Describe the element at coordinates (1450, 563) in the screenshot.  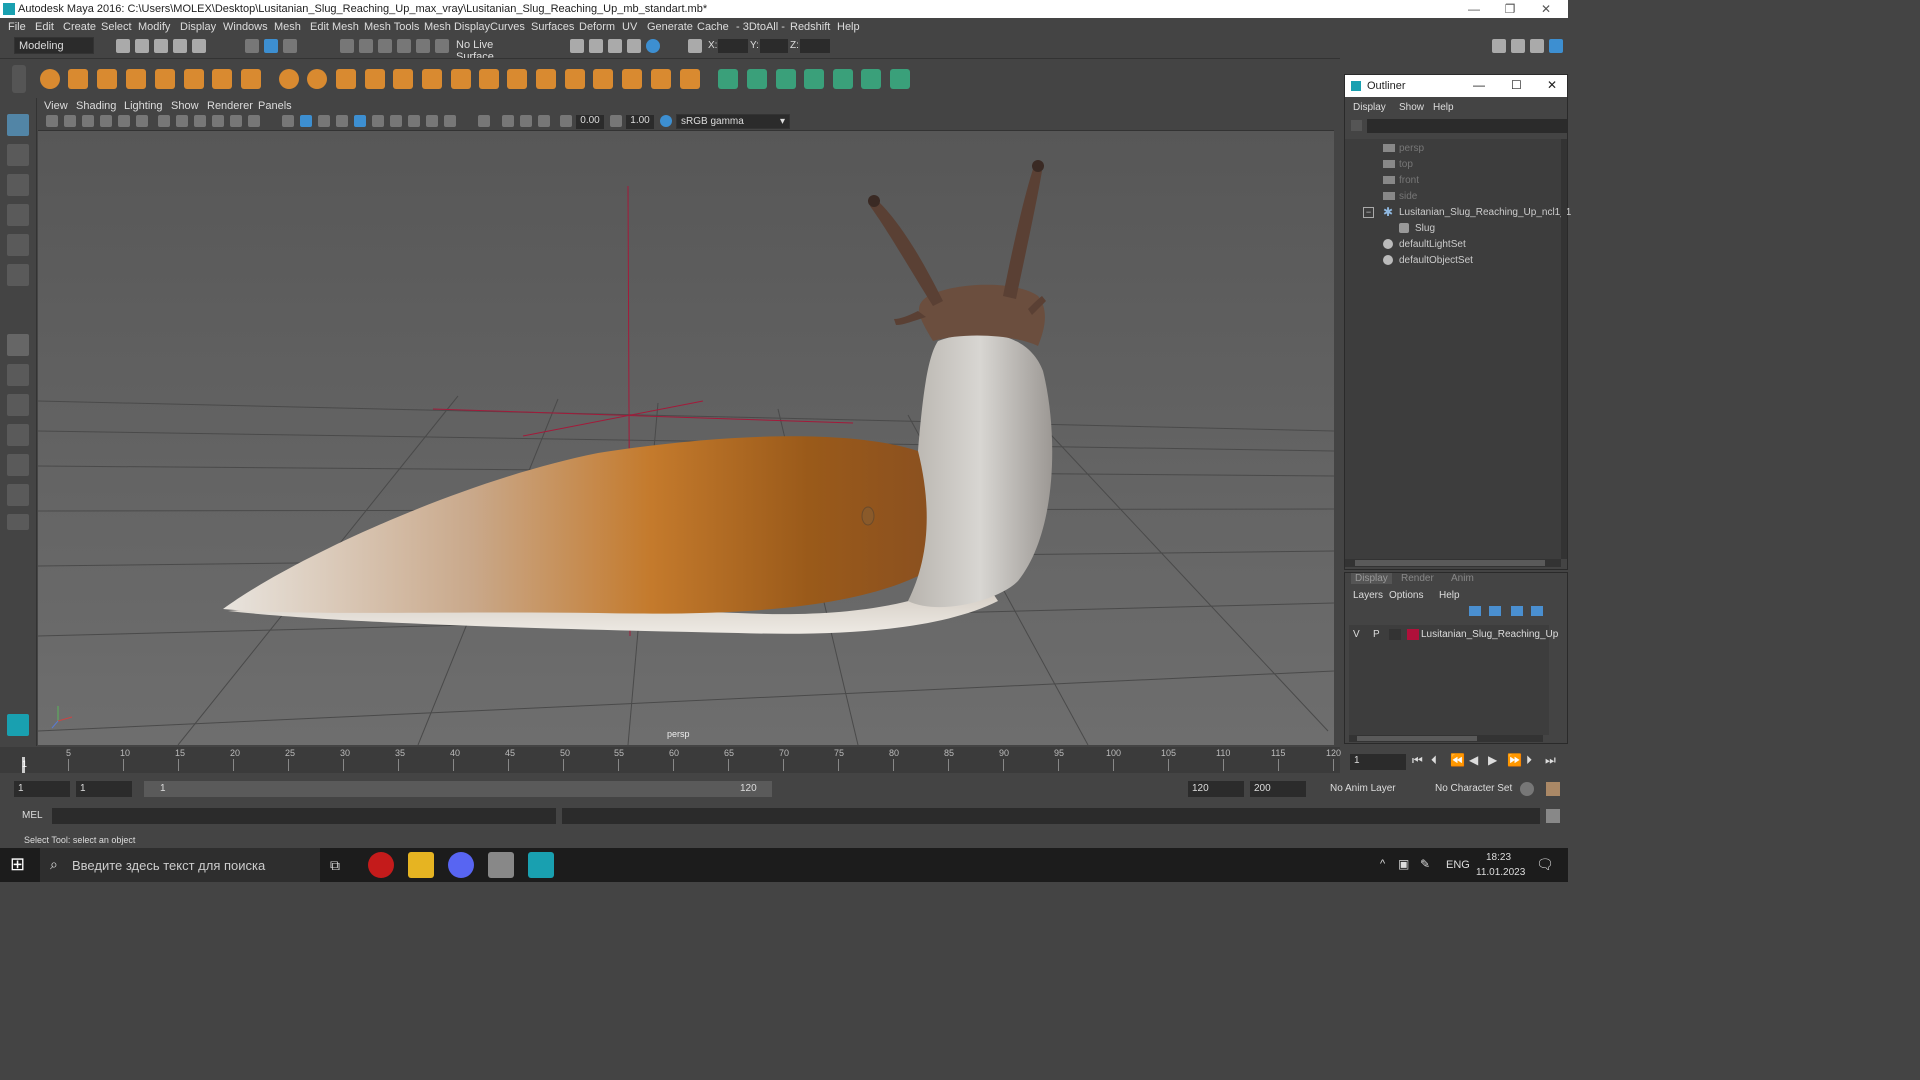
I see `scrollbar-thumb` at that location.